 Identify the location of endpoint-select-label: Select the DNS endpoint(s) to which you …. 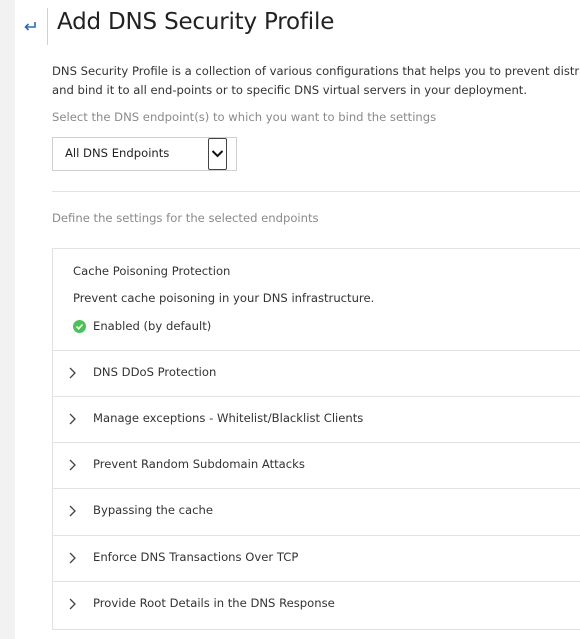
(244, 117).